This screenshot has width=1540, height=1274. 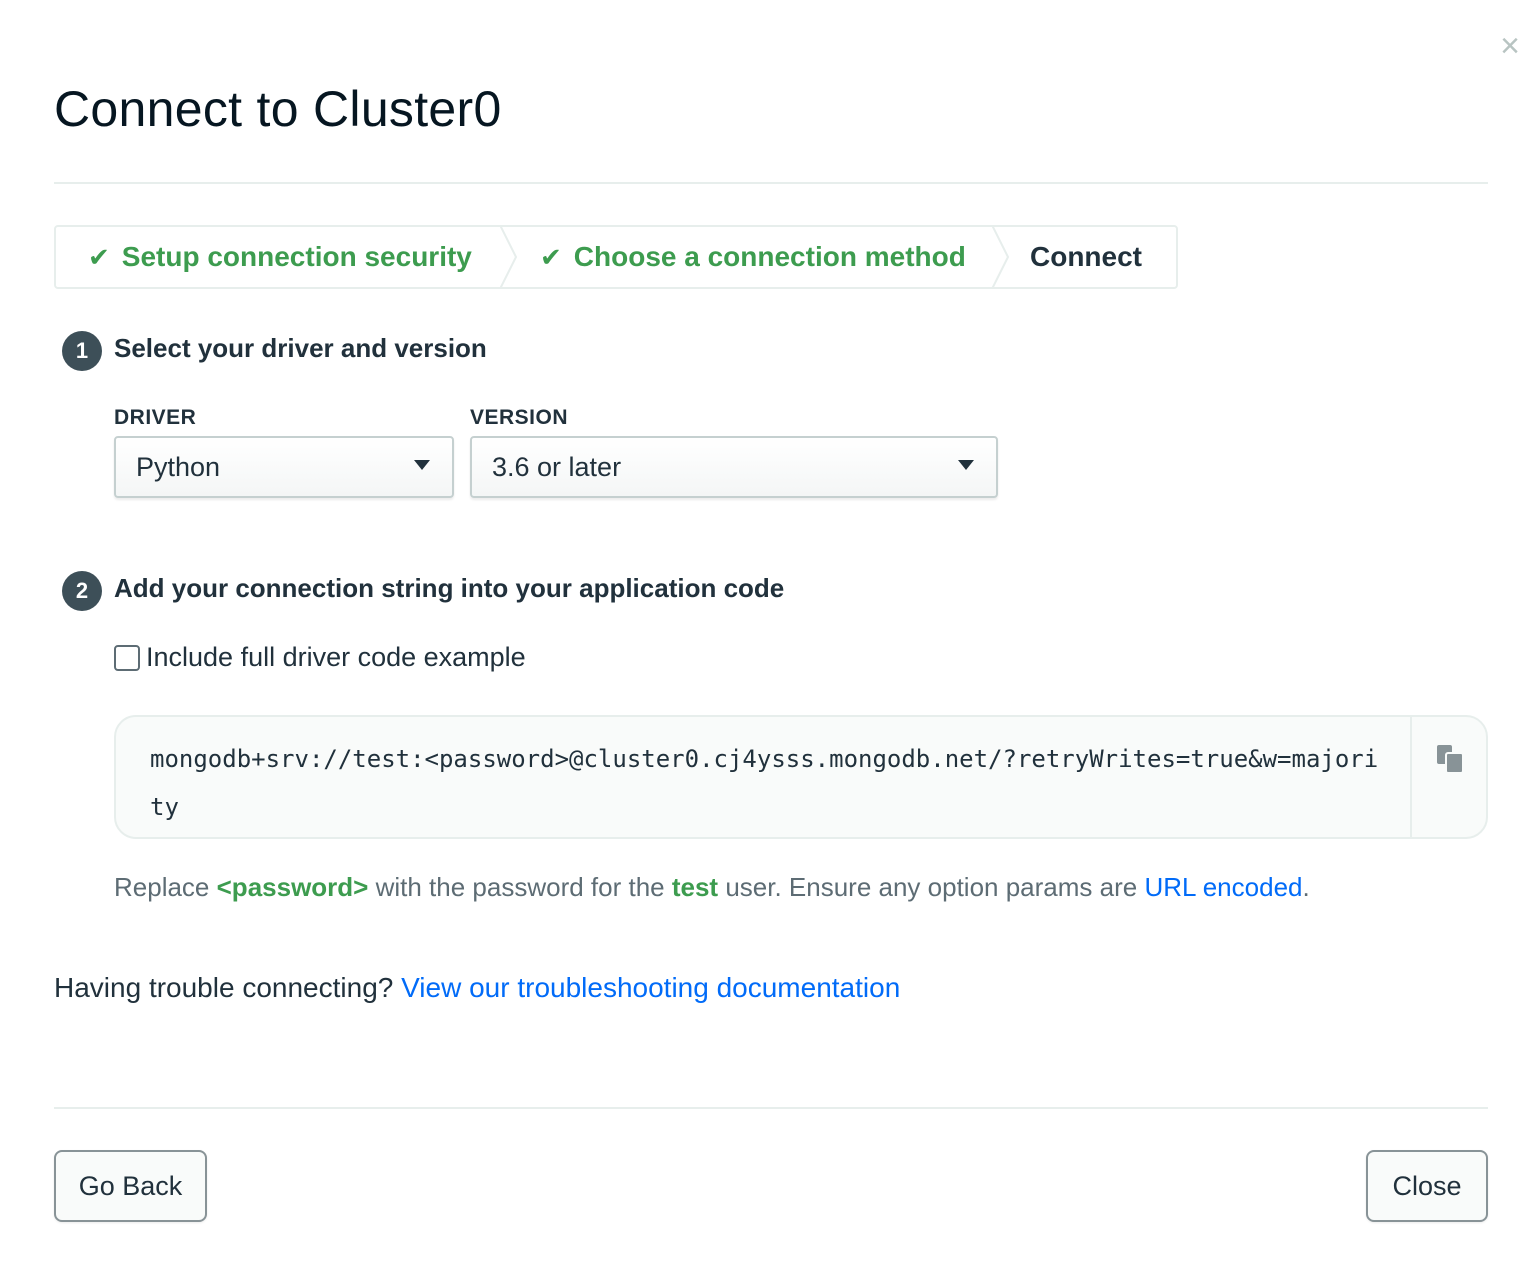 What do you see at coordinates (771, 1108) in the screenshot?
I see `footer-divider` at bounding box center [771, 1108].